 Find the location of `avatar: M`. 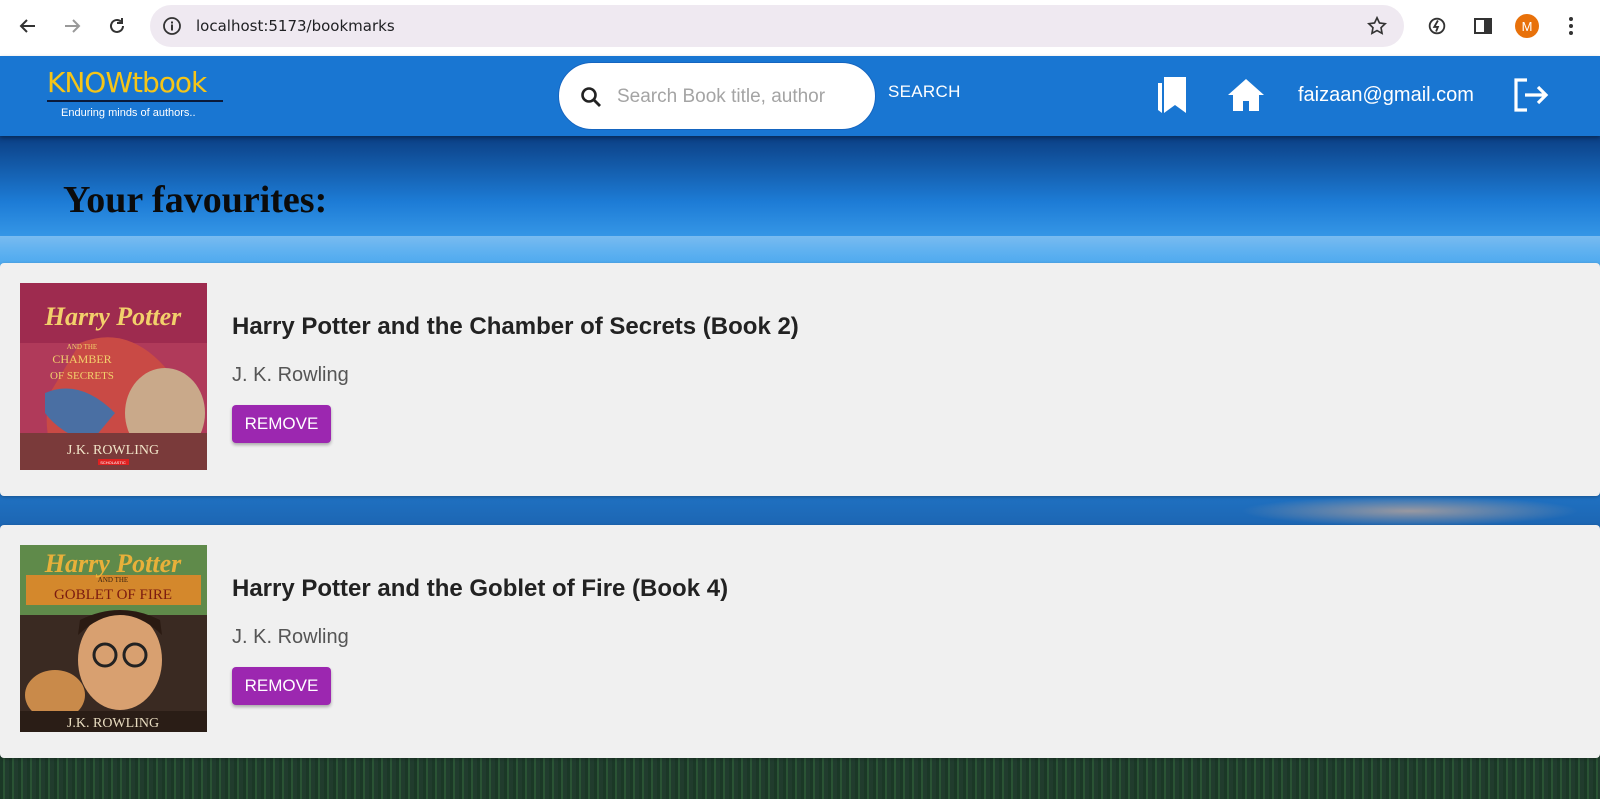

avatar: M is located at coordinates (1527, 26).